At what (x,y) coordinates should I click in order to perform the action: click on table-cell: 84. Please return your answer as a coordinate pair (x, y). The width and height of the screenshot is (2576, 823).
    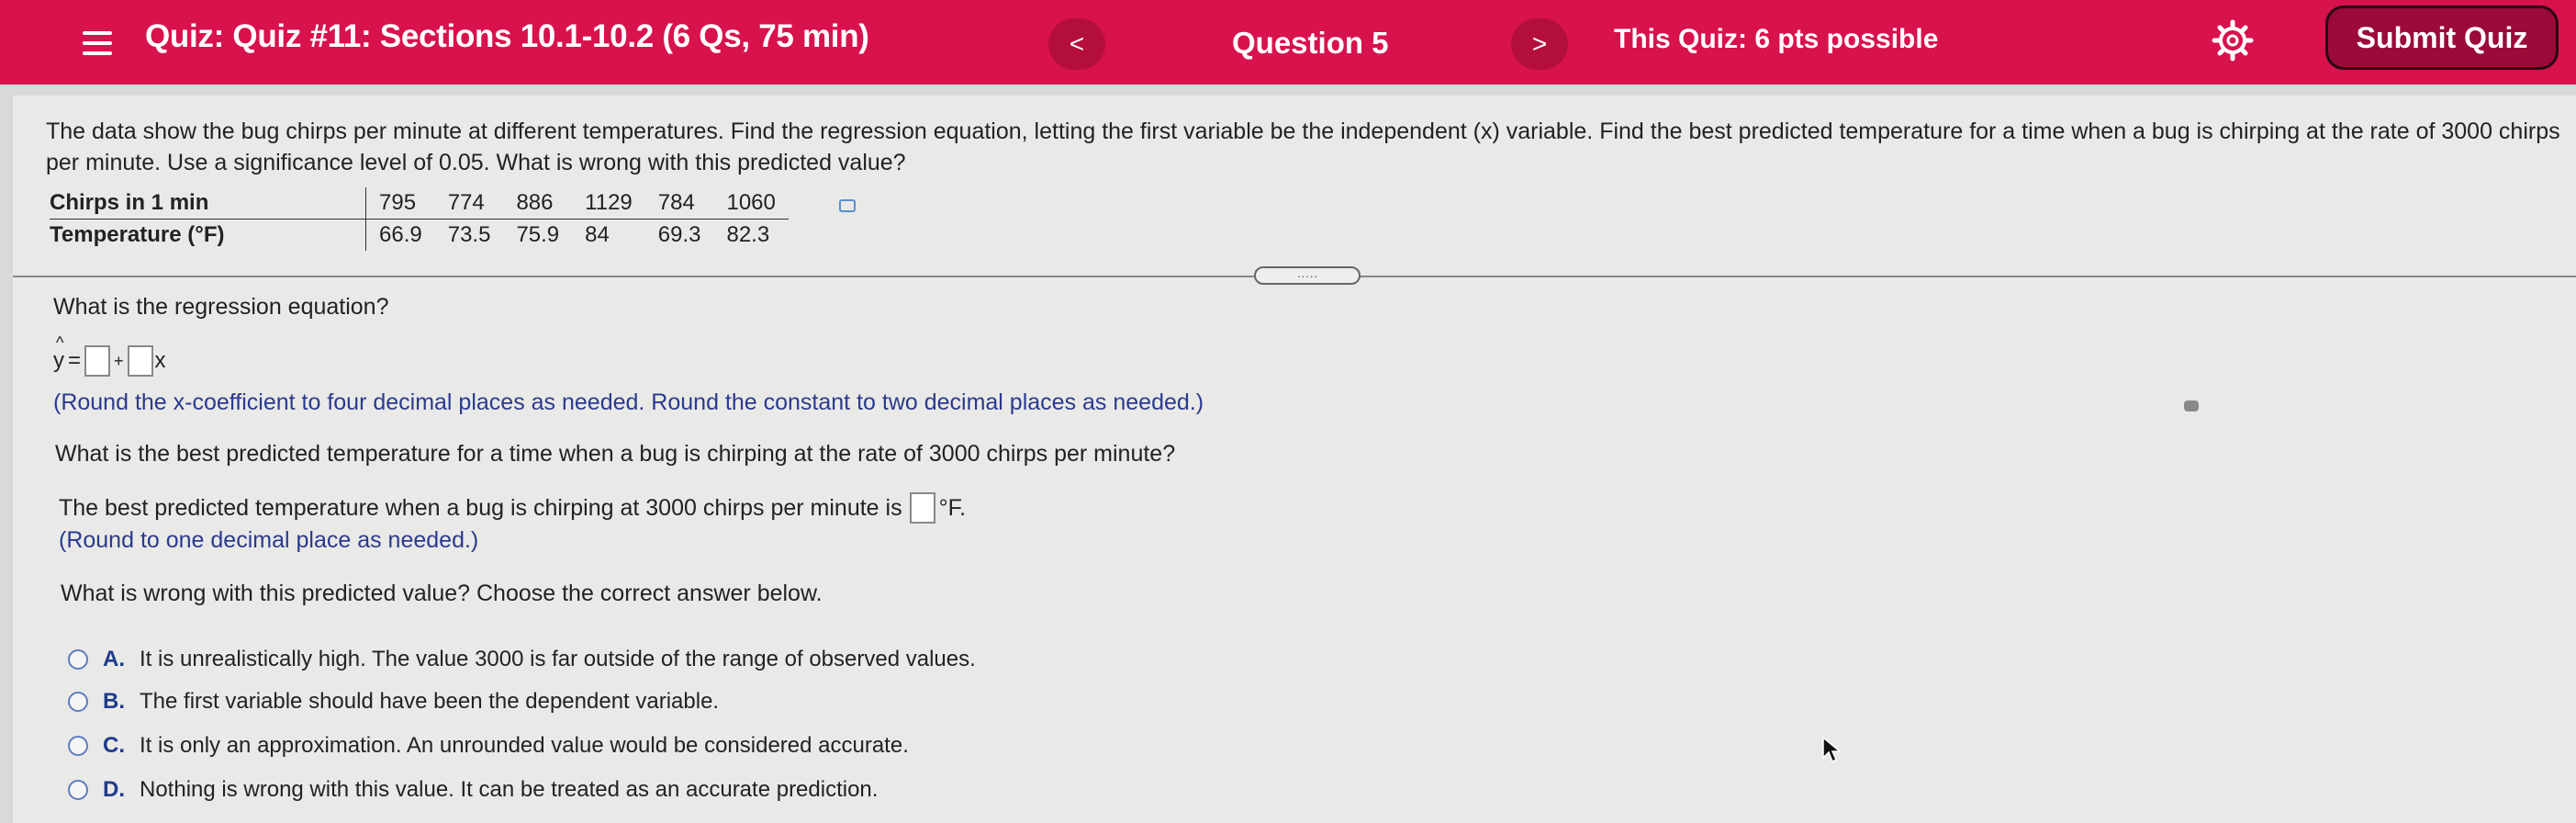
    Looking at the image, I should click on (597, 234).